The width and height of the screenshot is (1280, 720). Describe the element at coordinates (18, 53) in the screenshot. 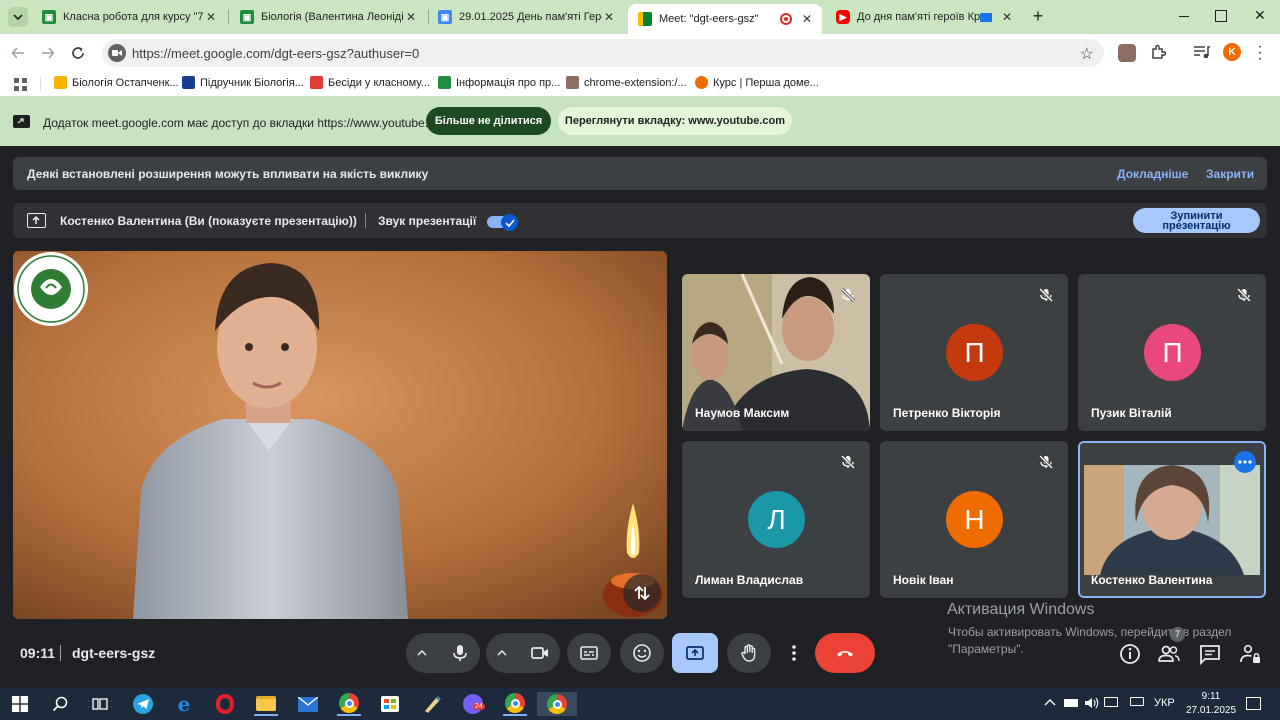

I see `back-button` at that location.